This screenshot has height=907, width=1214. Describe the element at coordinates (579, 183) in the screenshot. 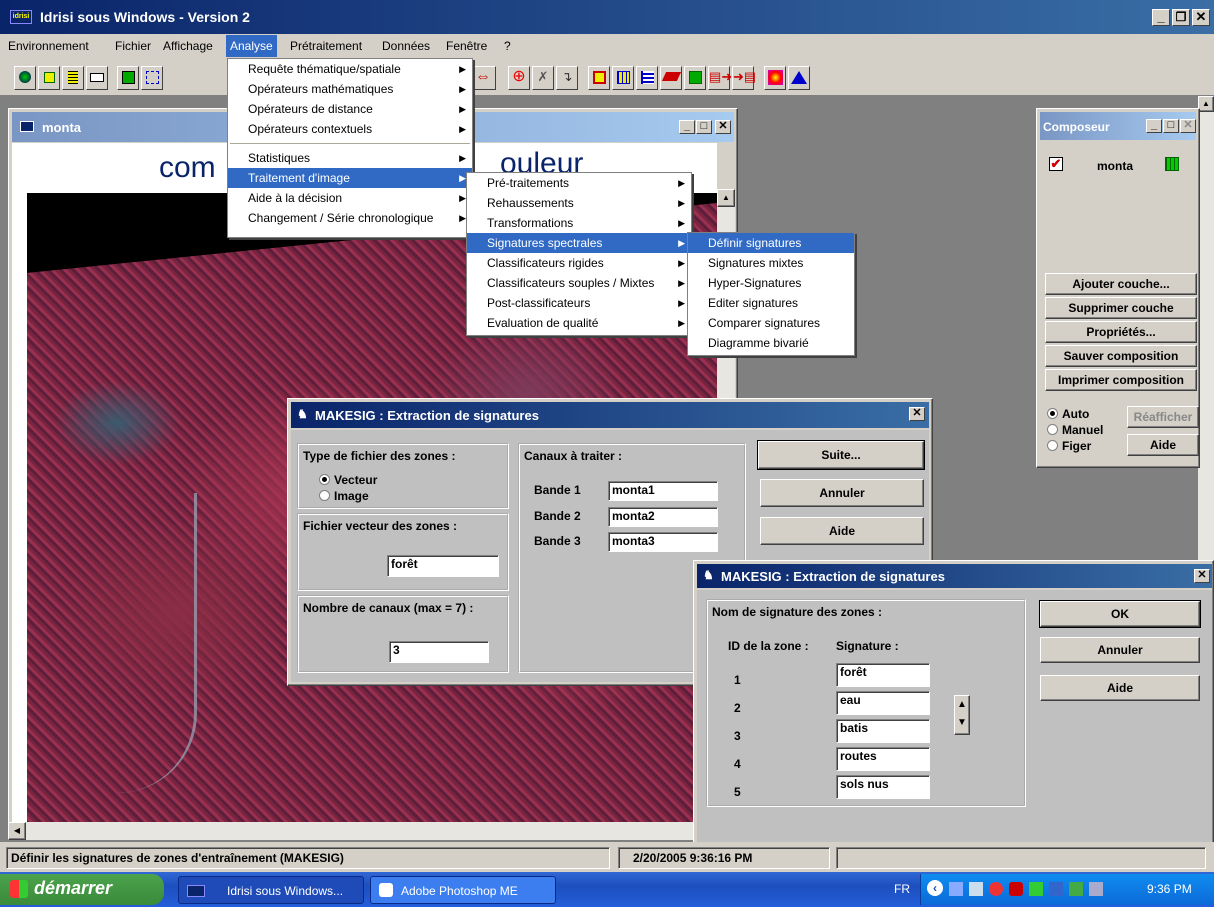

I see `menu-item-pretraitements: Pré-traitements ▶` at that location.